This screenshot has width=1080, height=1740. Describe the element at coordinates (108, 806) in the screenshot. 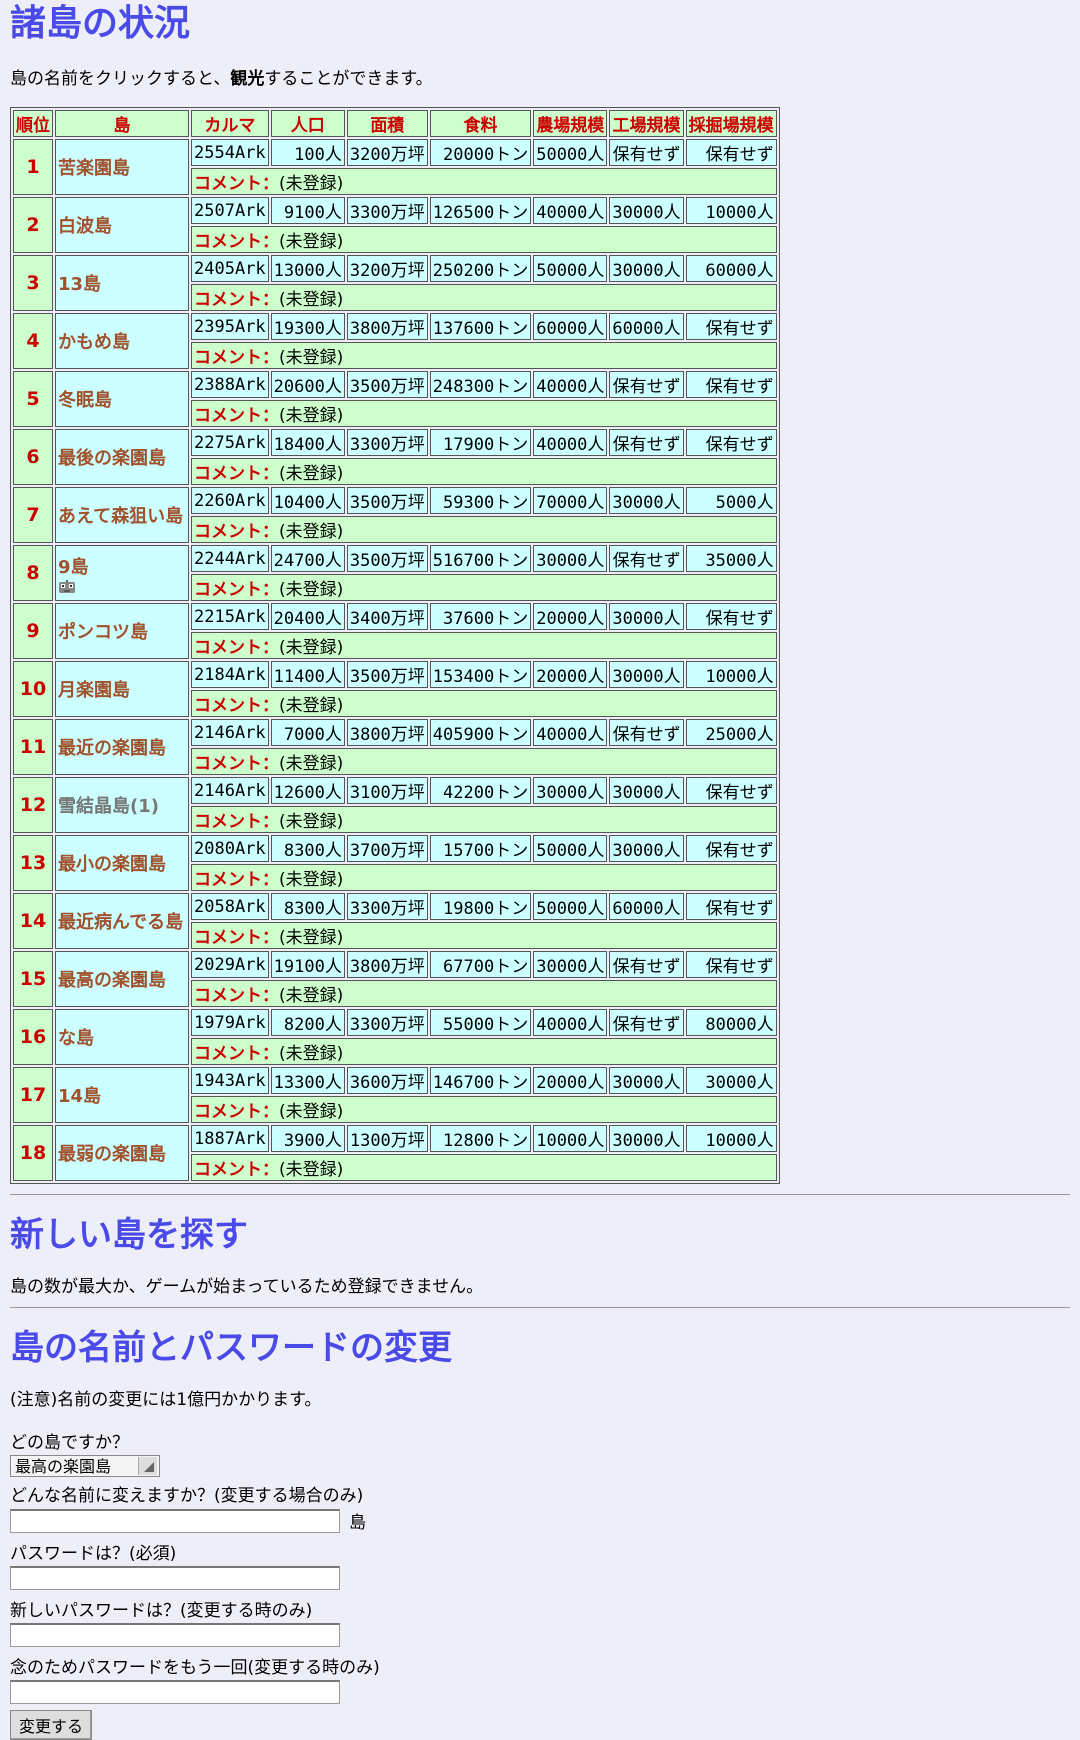

I see `island-name: 雪結晶島(1)` at that location.